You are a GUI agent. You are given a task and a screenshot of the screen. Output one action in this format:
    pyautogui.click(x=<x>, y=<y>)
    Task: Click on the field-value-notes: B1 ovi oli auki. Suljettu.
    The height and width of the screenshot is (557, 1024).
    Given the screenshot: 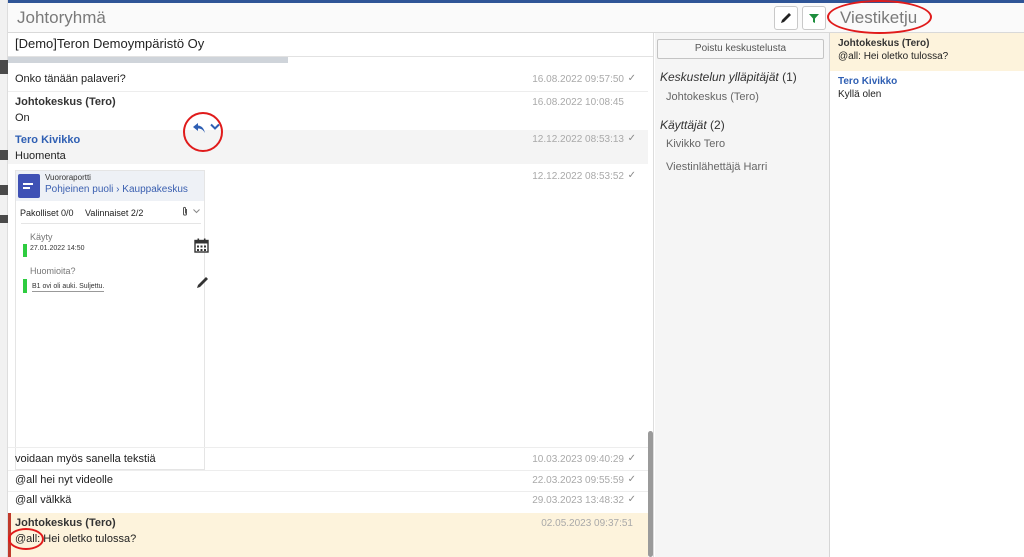 What is the action you would take?
    pyautogui.click(x=68, y=287)
    